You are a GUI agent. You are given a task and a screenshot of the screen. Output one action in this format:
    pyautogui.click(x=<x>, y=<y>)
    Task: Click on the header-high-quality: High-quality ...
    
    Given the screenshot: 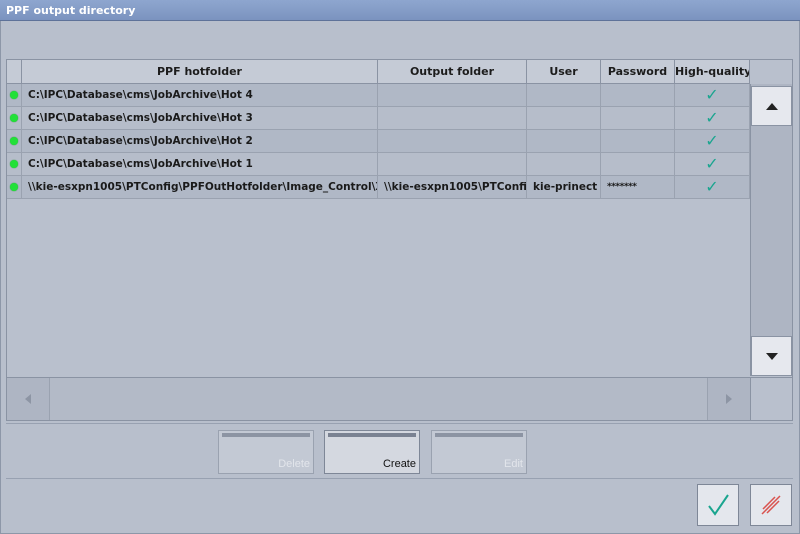 What is the action you would take?
    pyautogui.click(x=712, y=72)
    